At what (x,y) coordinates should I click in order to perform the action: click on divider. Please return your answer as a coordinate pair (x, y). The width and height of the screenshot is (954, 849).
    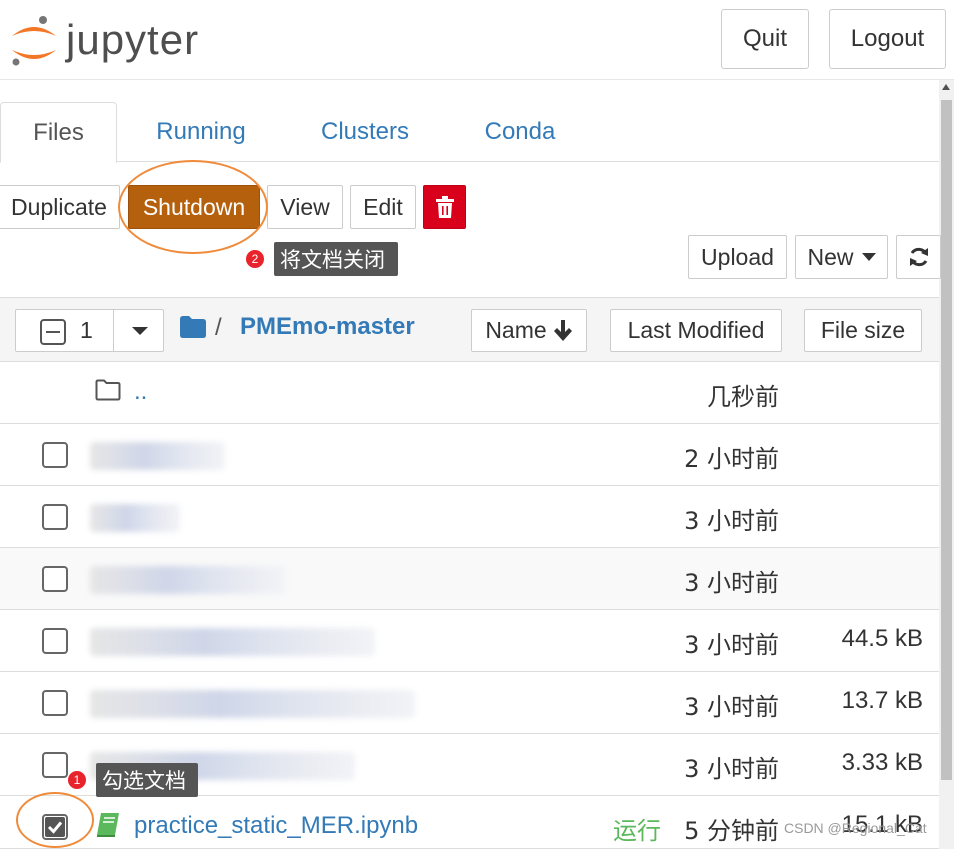
    Looking at the image, I should click on (113, 330).